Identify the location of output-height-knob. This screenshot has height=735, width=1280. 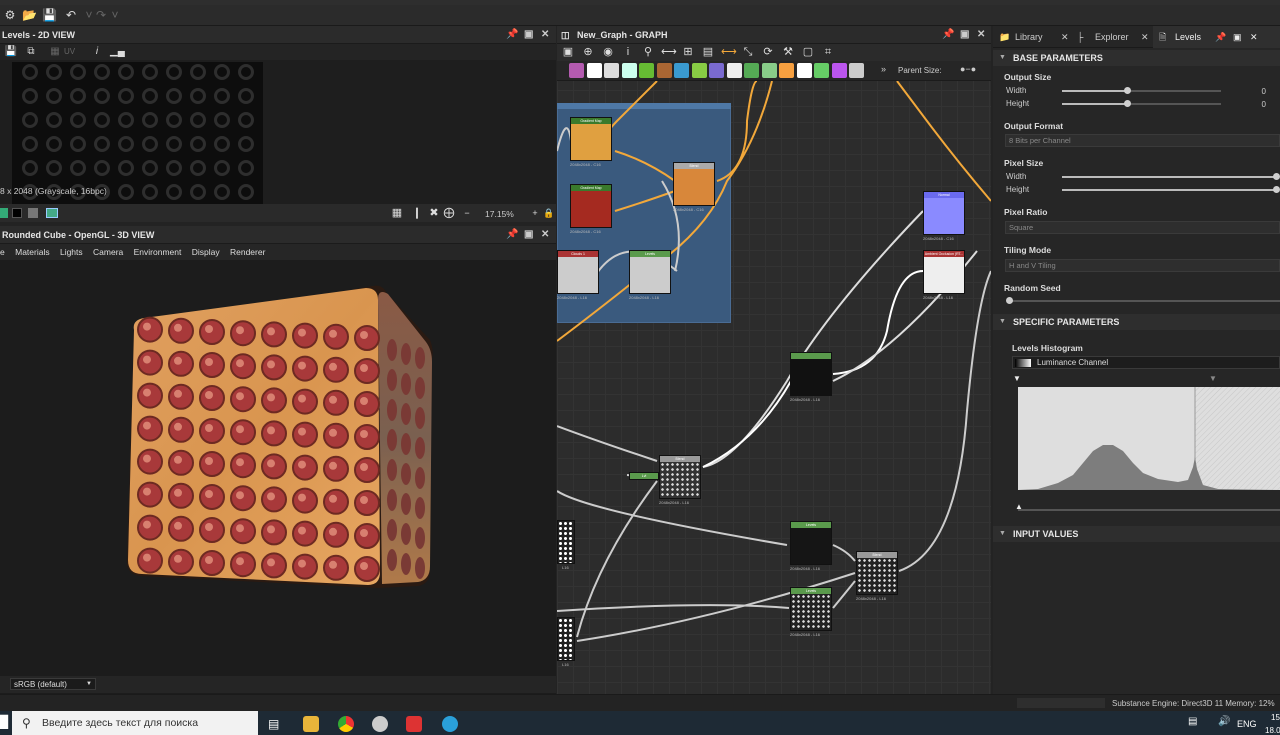
(1127, 103).